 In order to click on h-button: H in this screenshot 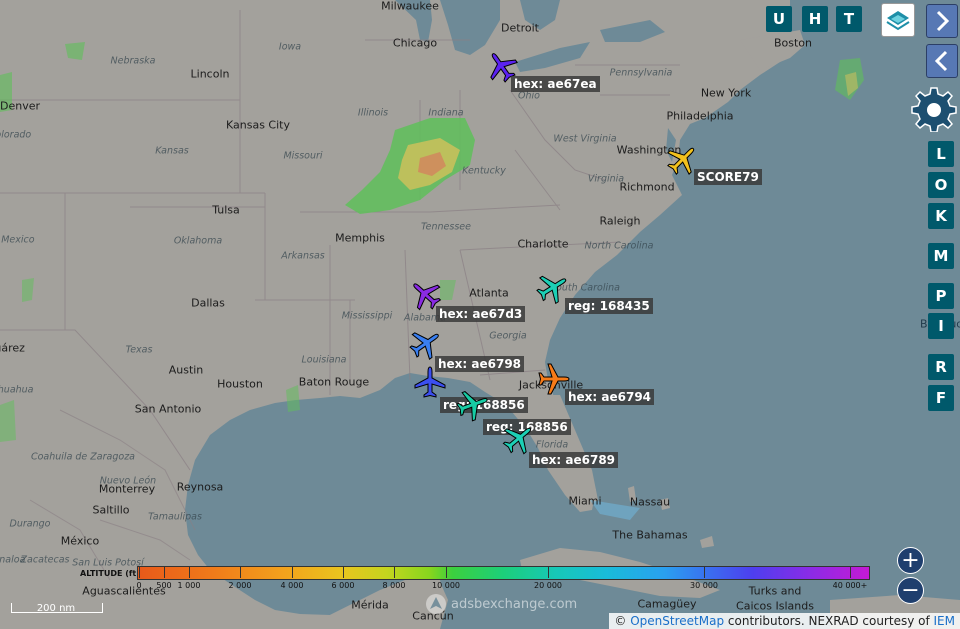, I will do `click(815, 19)`.